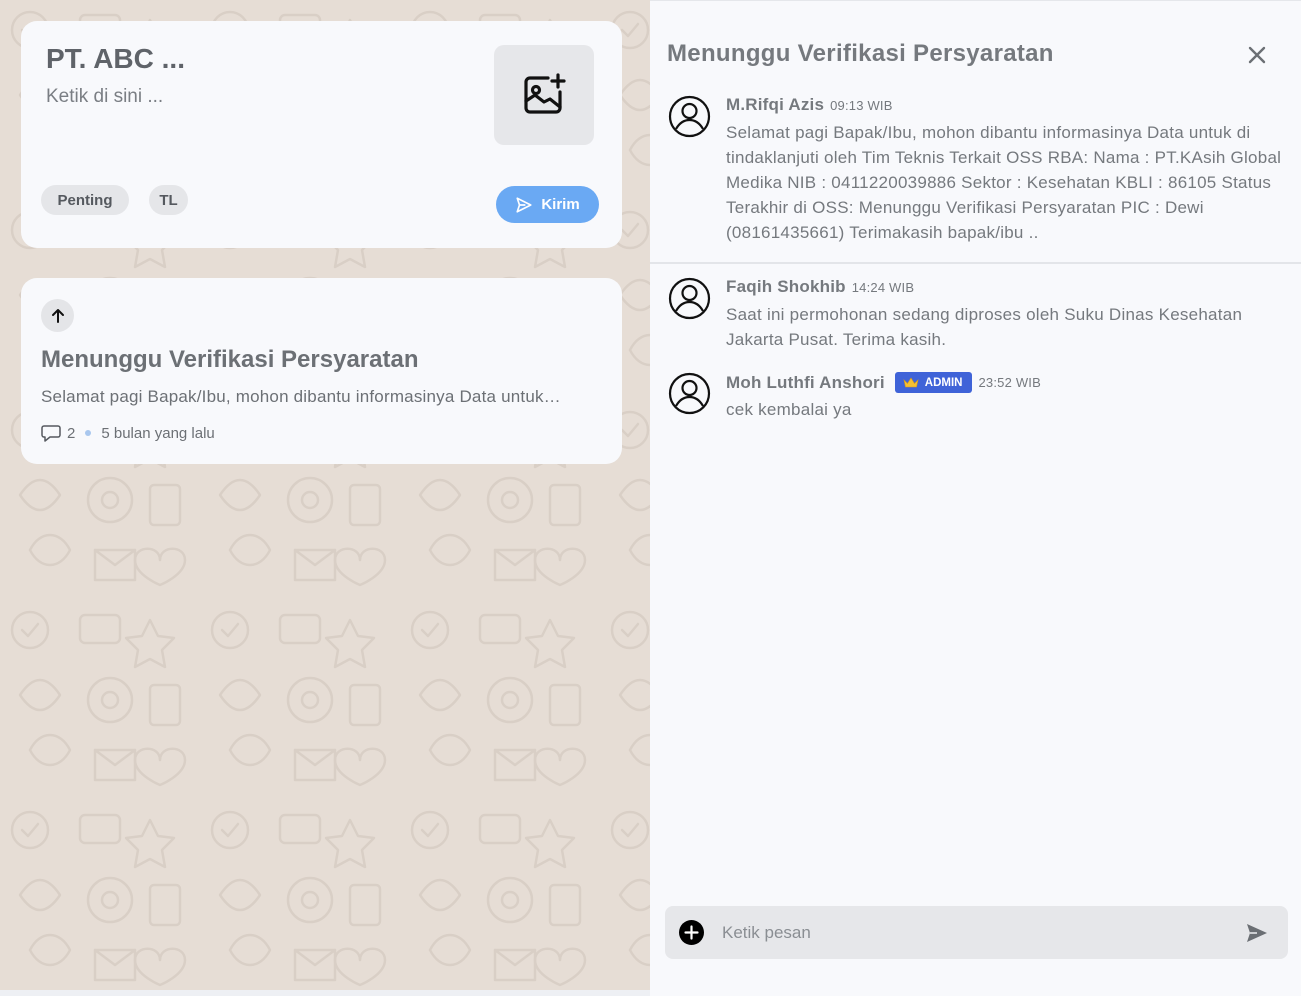  I want to click on comment-icon, so click(51, 433).